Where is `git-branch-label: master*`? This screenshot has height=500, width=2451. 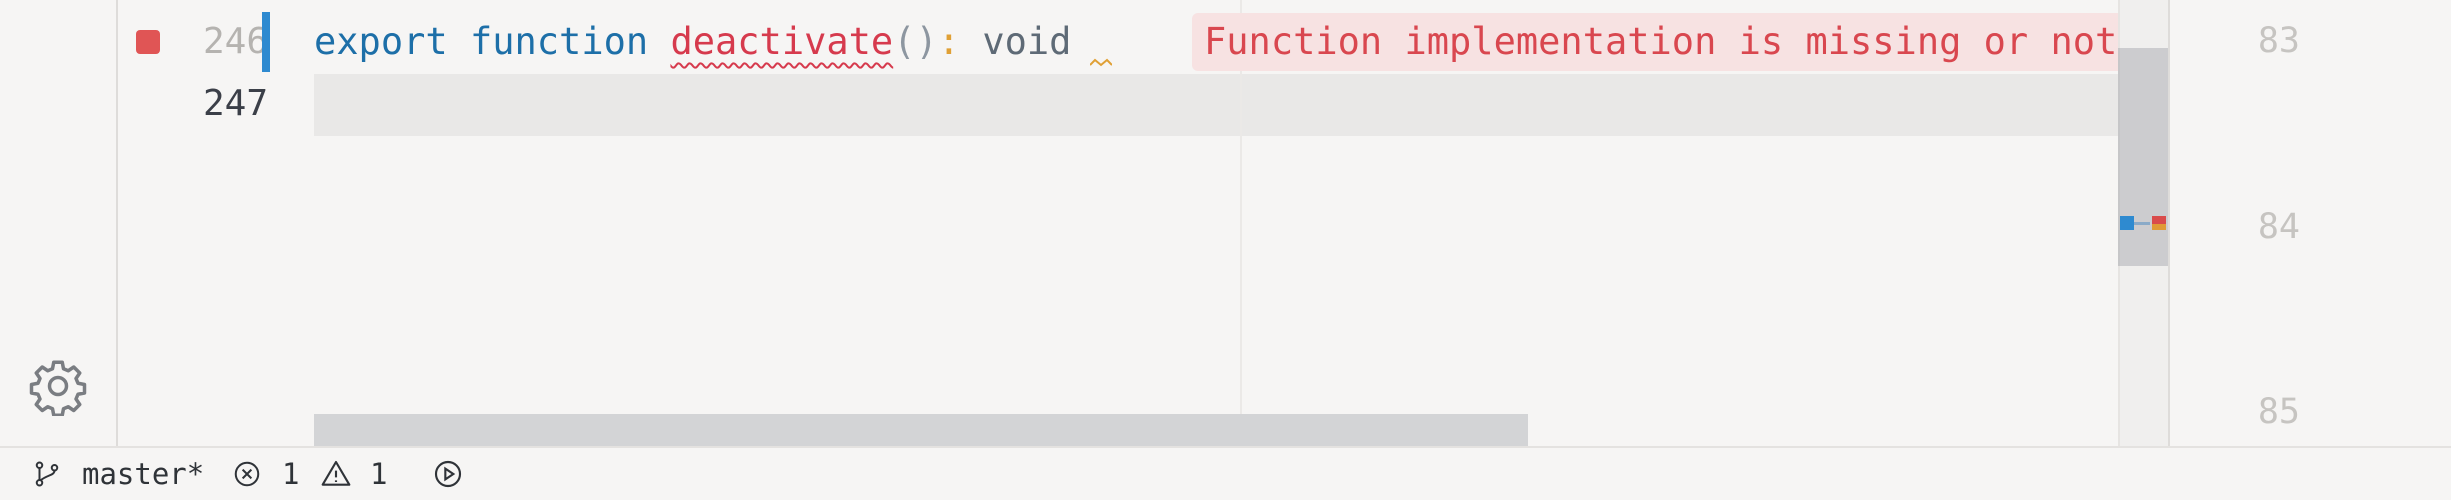
git-branch-label: master* is located at coordinates (143, 474).